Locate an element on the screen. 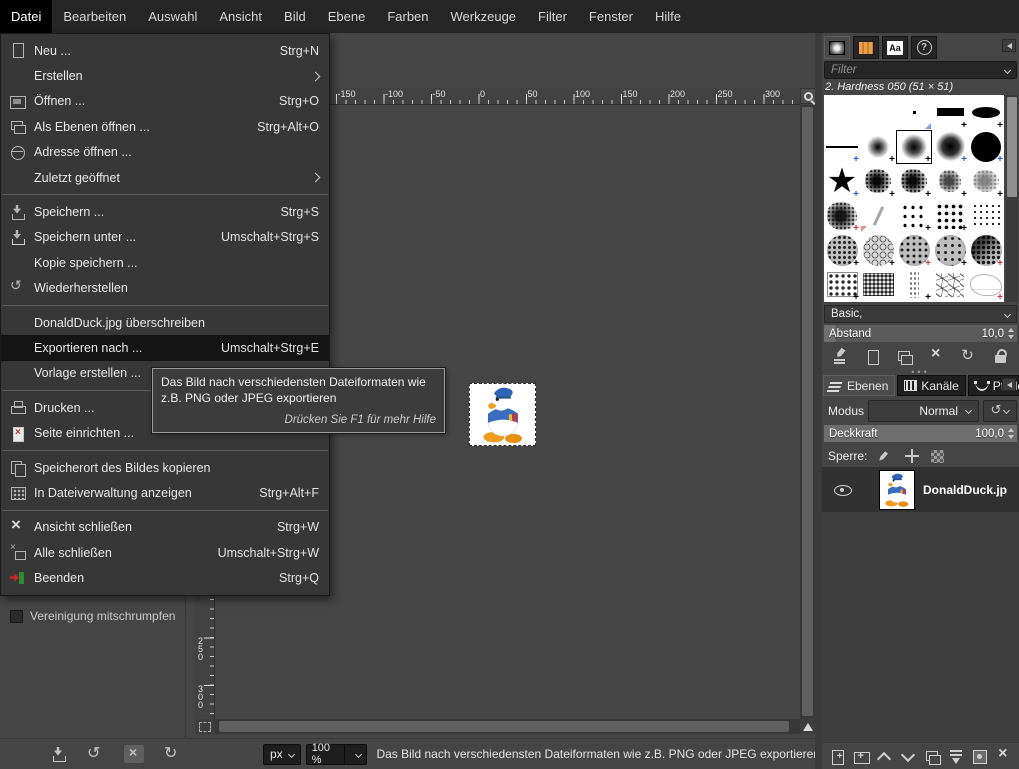 The height and width of the screenshot is (769, 1019). brush-cell5: + is located at coordinates (986, 250).